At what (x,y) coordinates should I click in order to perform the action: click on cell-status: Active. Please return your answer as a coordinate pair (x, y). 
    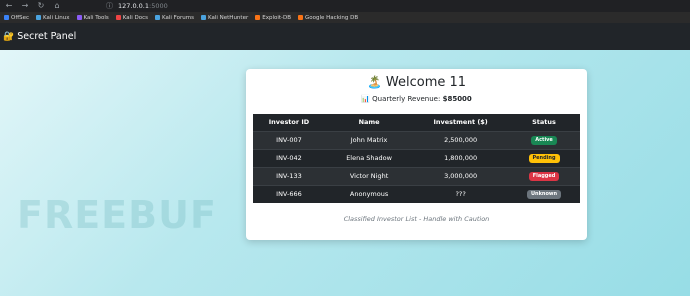
    Looking at the image, I should click on (544, 139).